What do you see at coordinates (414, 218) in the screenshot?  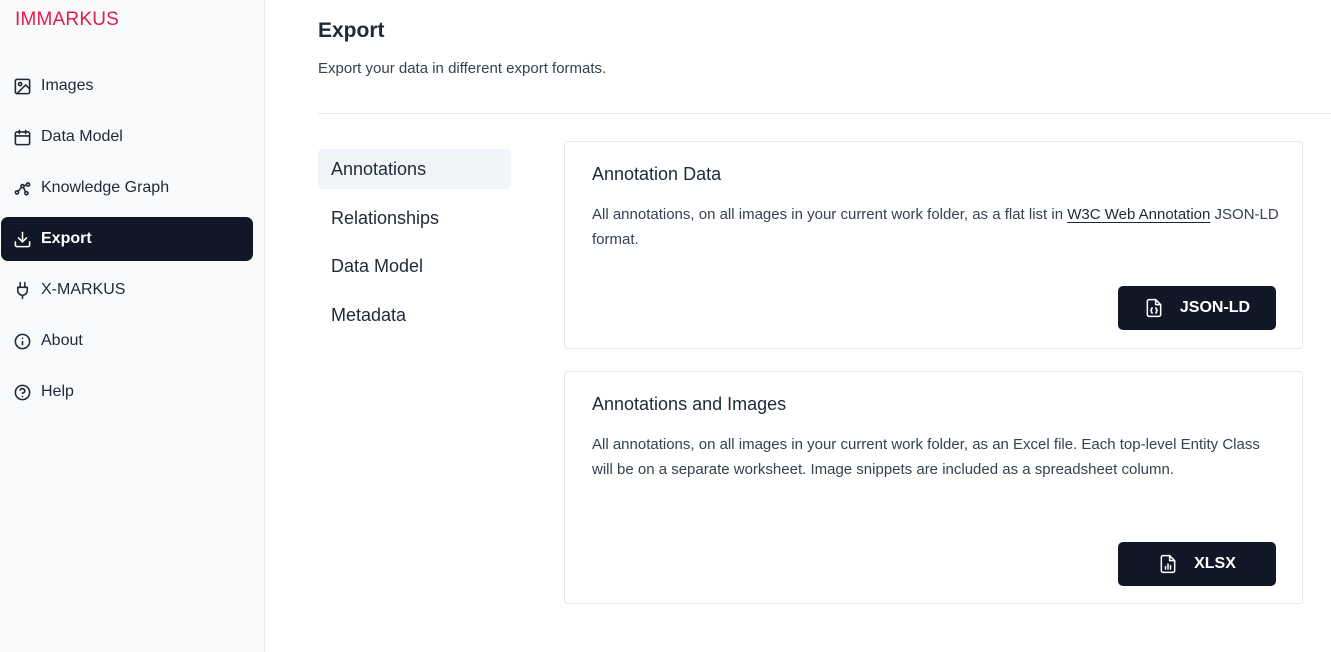 I see `subnav-item-relationships: Relationships` at bounding box center [414, 218].